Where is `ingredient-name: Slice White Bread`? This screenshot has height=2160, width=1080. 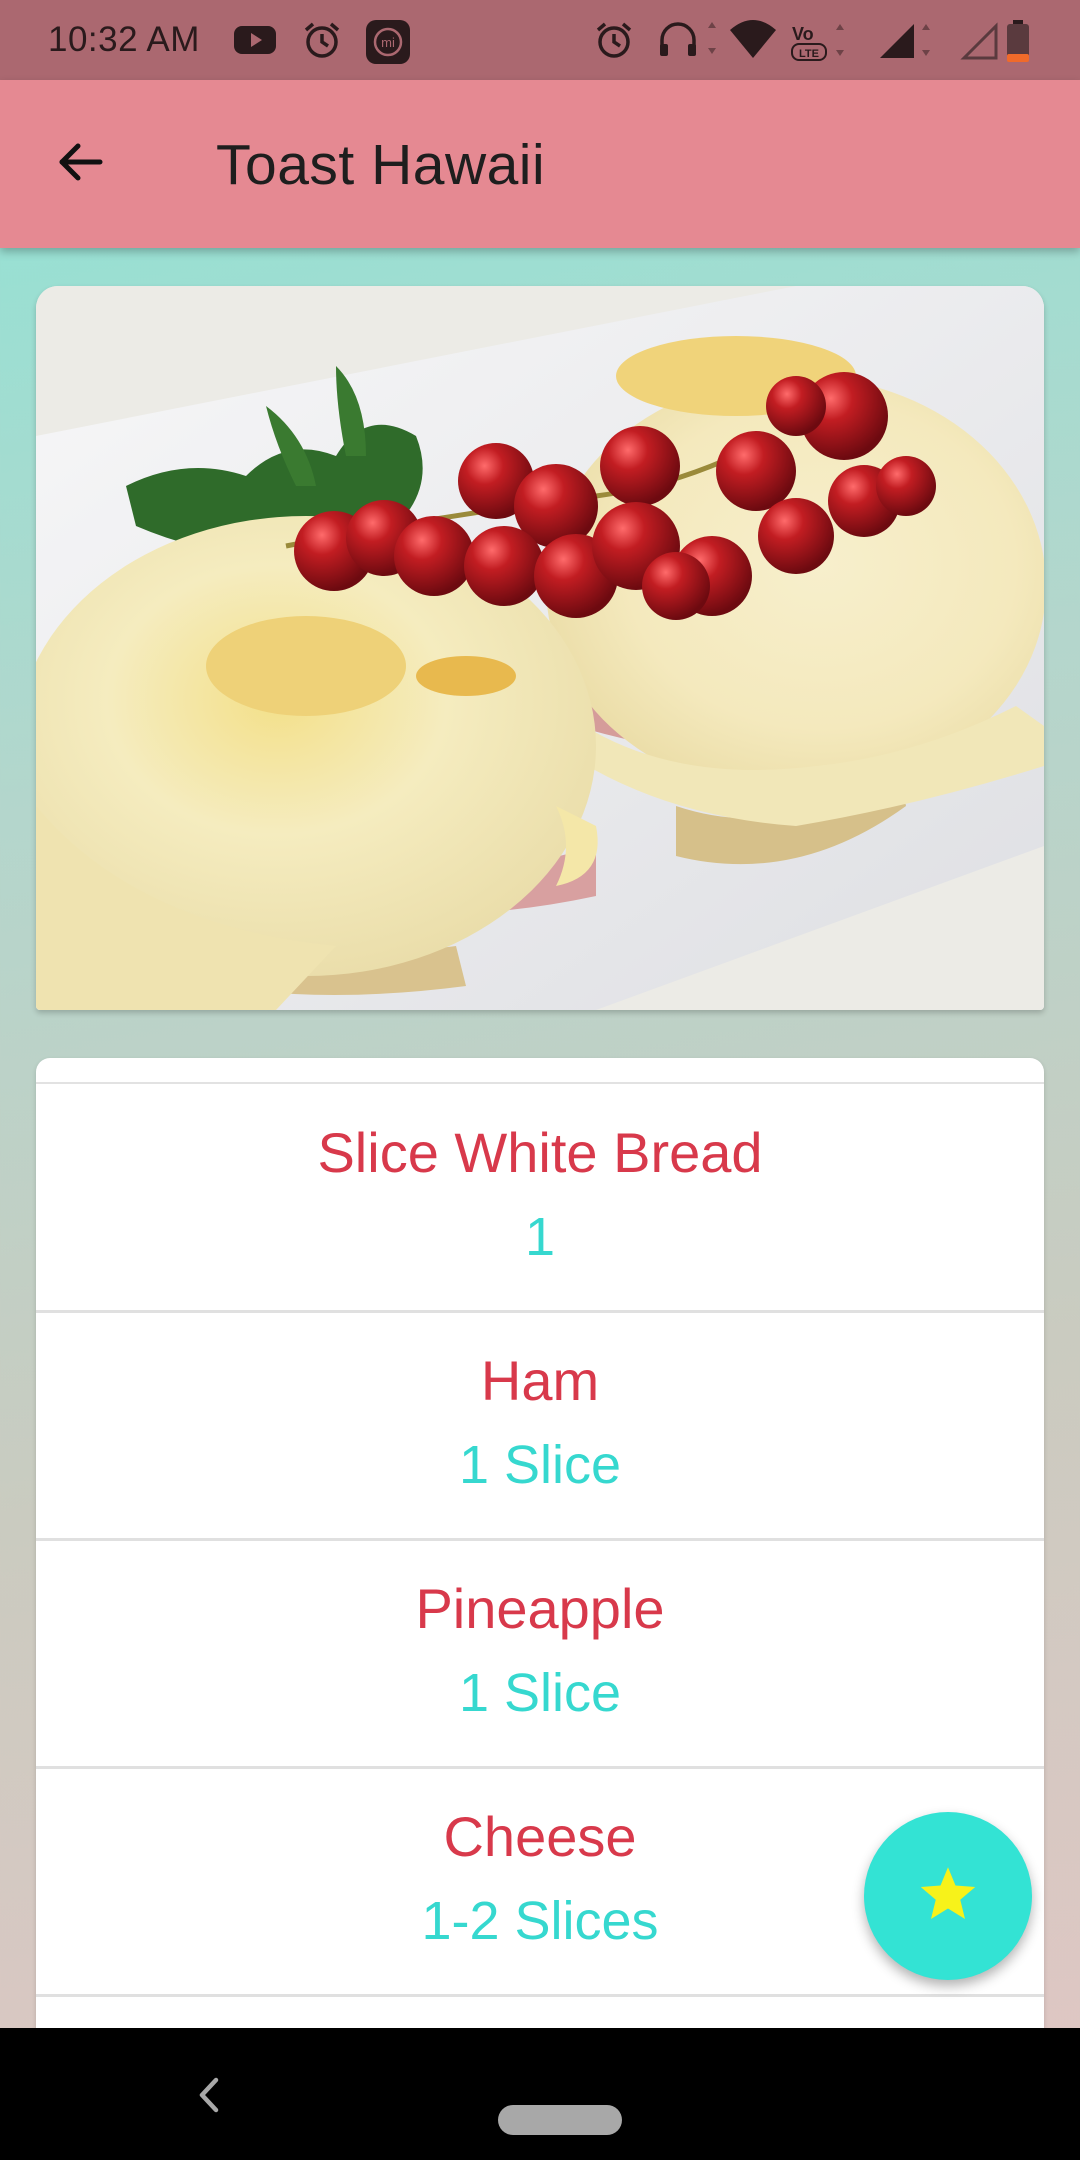 ingredient-name: Slice White Bread is located at coordinates (540, 1152).